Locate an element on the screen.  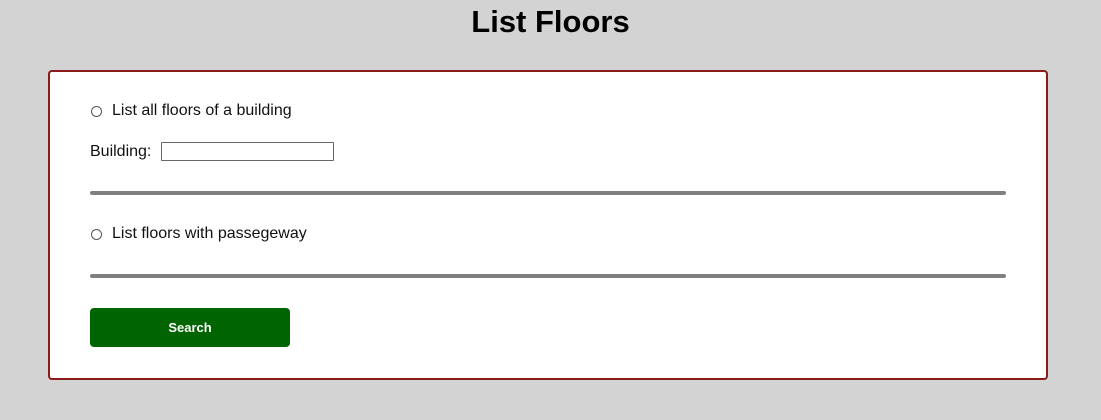
option-all-floors-label: List all floors of a building is located at coordinates (202, 110).